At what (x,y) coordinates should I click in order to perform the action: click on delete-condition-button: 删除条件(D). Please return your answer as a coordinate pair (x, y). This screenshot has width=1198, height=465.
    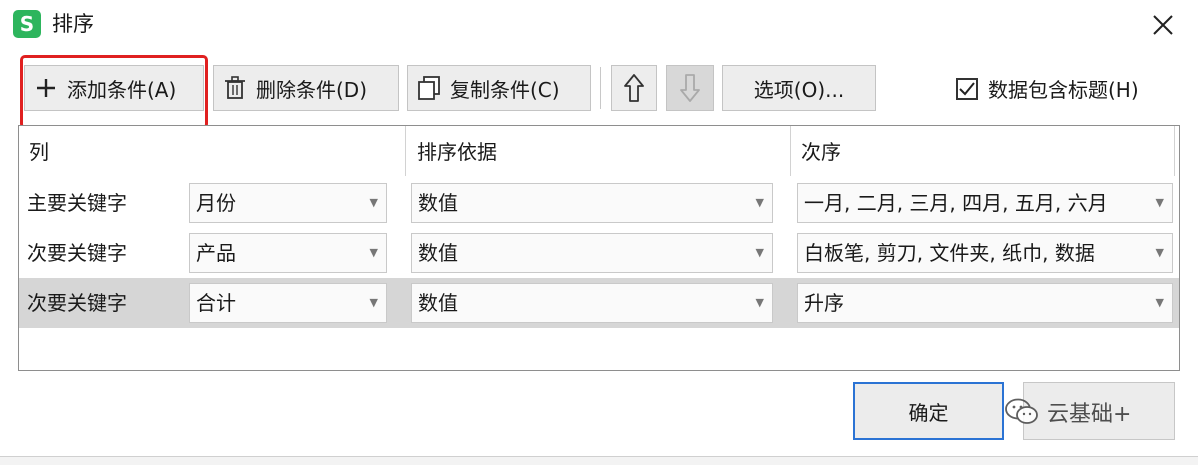
    Looking at the image, I should click on (306, 88).